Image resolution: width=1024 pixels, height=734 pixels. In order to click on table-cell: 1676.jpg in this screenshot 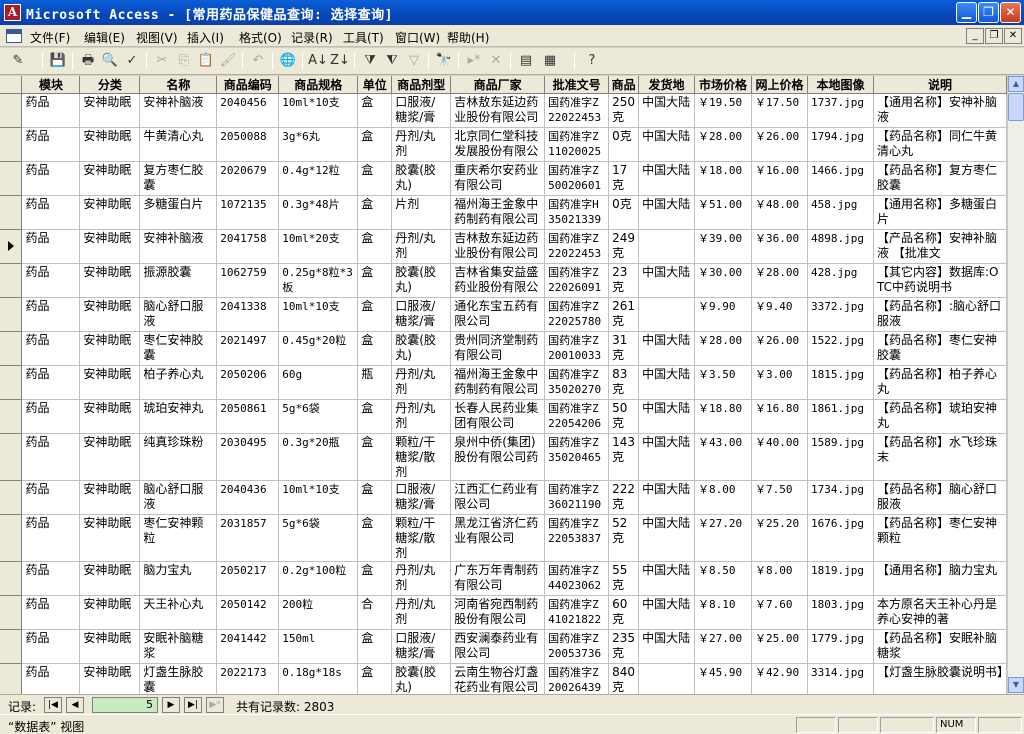, I will do `click(840, 538)`.